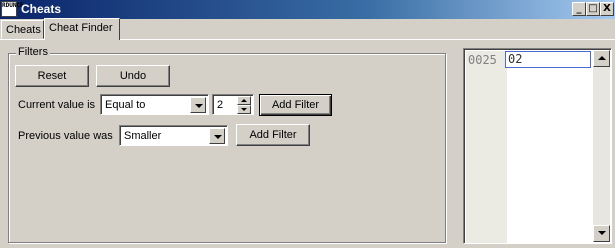 Image resolution: width=615 pixels, height=248 pixels. I want to click on add-filter-current-button: Add Filter, so click(295, 105).